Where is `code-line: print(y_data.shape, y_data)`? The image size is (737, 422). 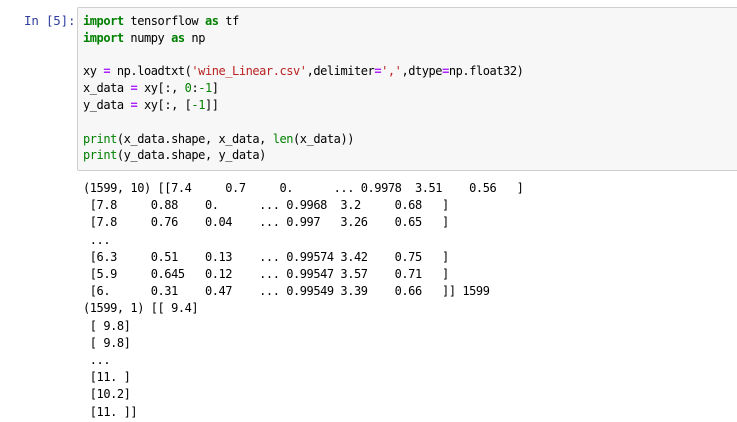
code-line: print(y_data.shape, y_data) is located at coordinates (303, 155).